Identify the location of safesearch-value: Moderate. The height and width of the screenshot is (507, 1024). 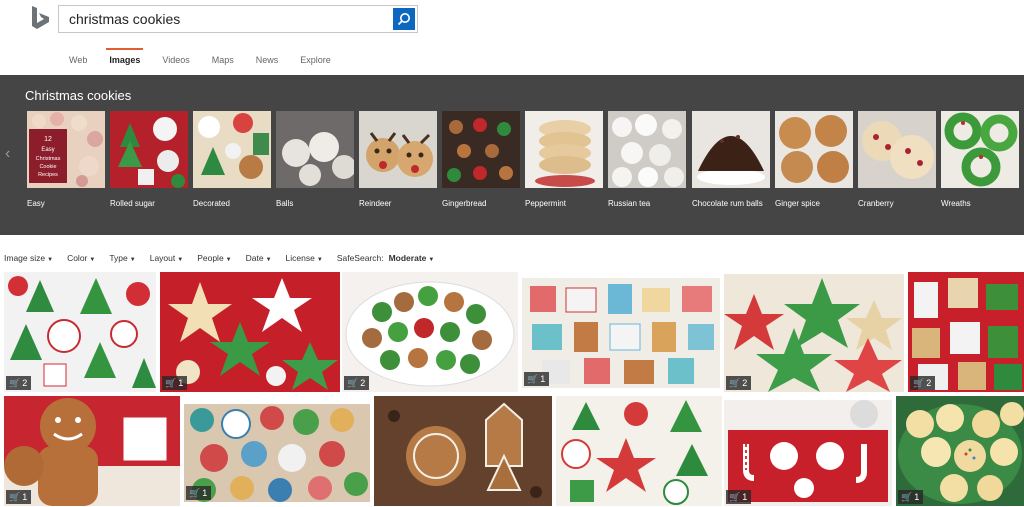
(407, 258).